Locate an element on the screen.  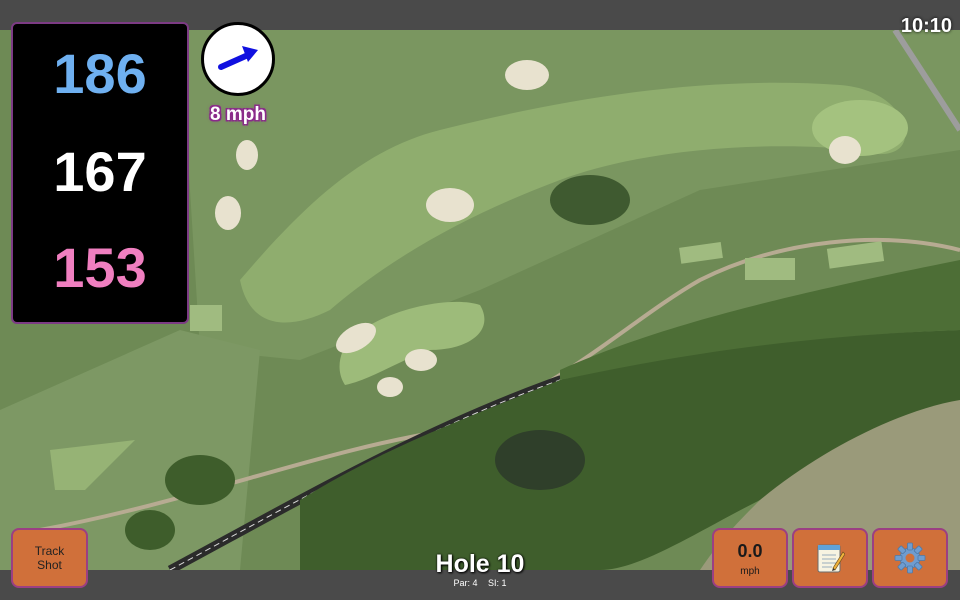
back-distance: 186 is located at coordinates (100, 73).